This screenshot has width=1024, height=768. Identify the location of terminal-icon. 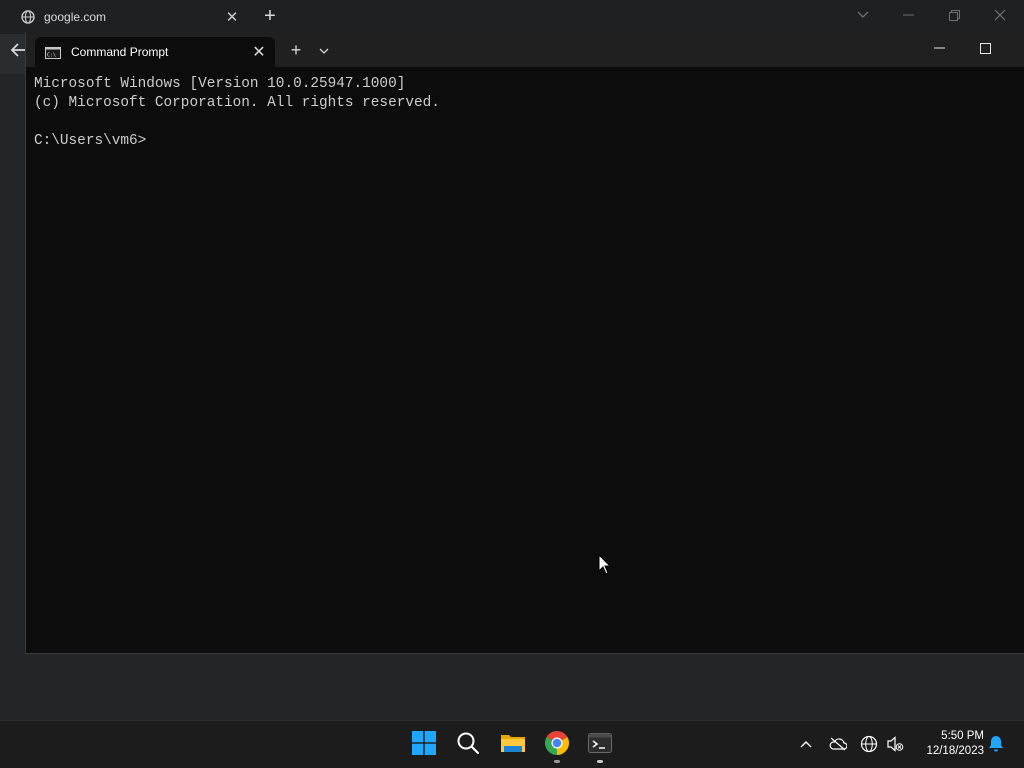
(600, 745).